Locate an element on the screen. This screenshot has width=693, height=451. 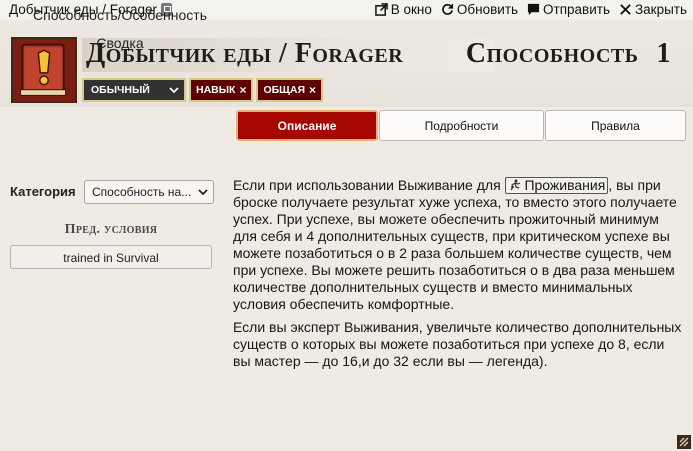
trait-tag-skill: навык × is located at coordinates (221, 90).